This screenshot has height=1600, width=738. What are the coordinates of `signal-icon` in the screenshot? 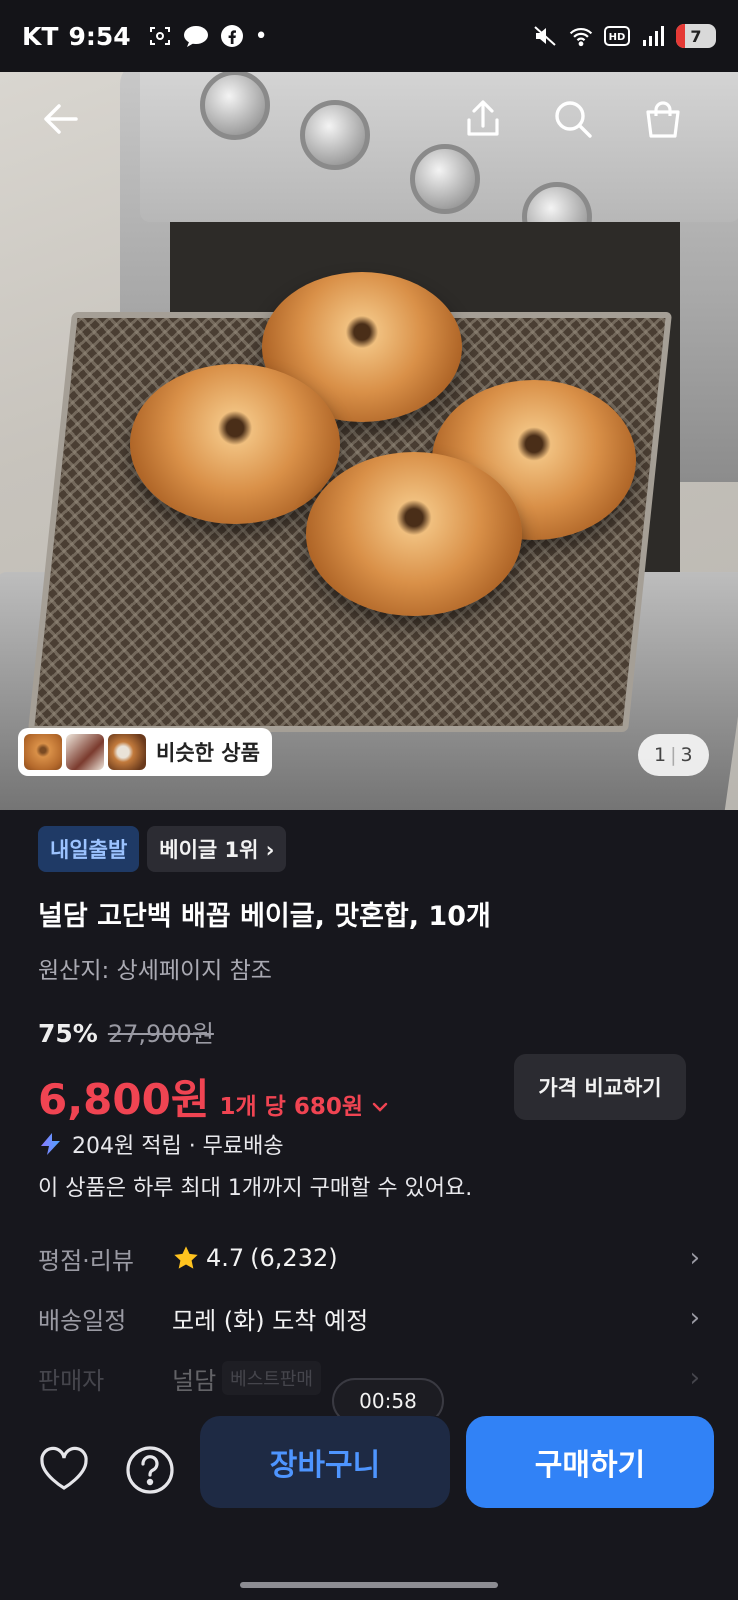 It's located at (653, 36).